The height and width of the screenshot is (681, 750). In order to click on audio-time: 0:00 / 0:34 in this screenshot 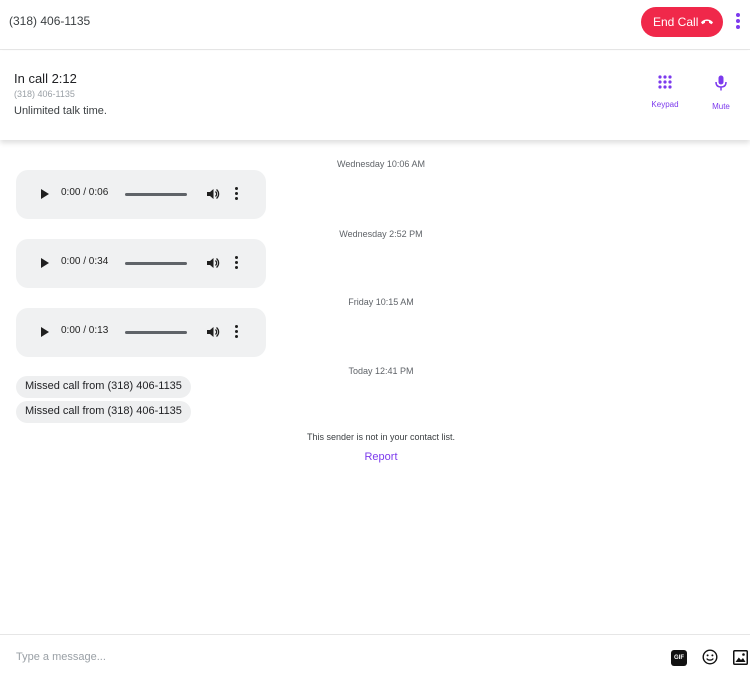, I will do `click(85, 261)`.